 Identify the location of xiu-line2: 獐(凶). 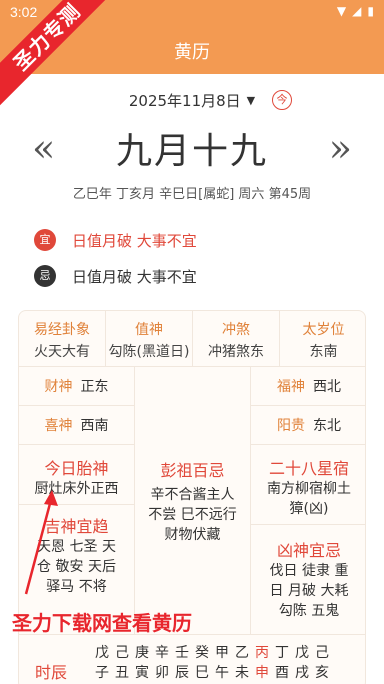
(309, 509).